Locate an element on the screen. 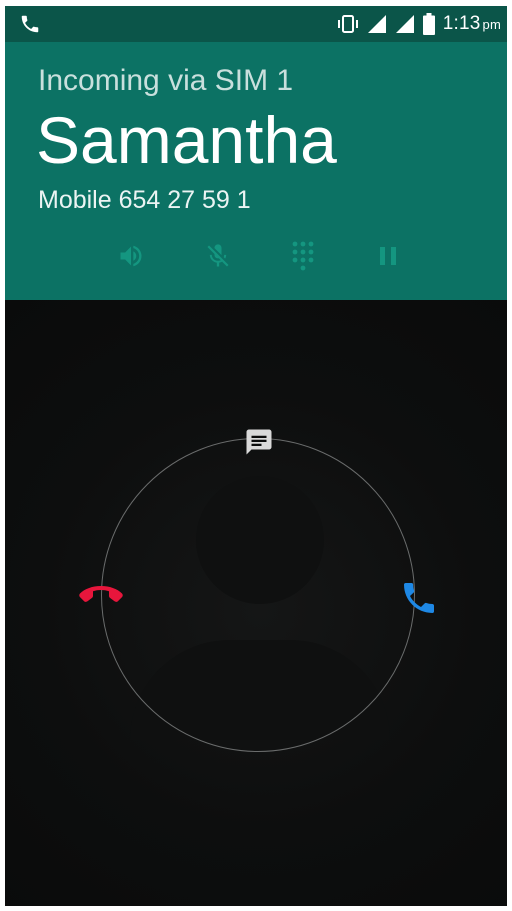  vibrate-icon is located at coordinates (348, 24).